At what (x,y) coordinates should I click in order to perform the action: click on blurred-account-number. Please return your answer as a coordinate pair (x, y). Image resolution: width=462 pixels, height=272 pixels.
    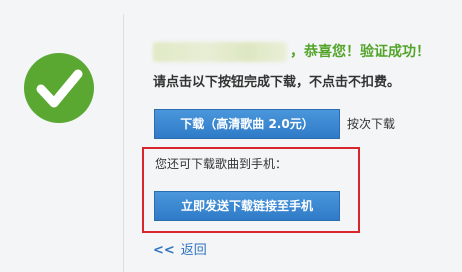
    Looking at the image, I should click on (220, 52).